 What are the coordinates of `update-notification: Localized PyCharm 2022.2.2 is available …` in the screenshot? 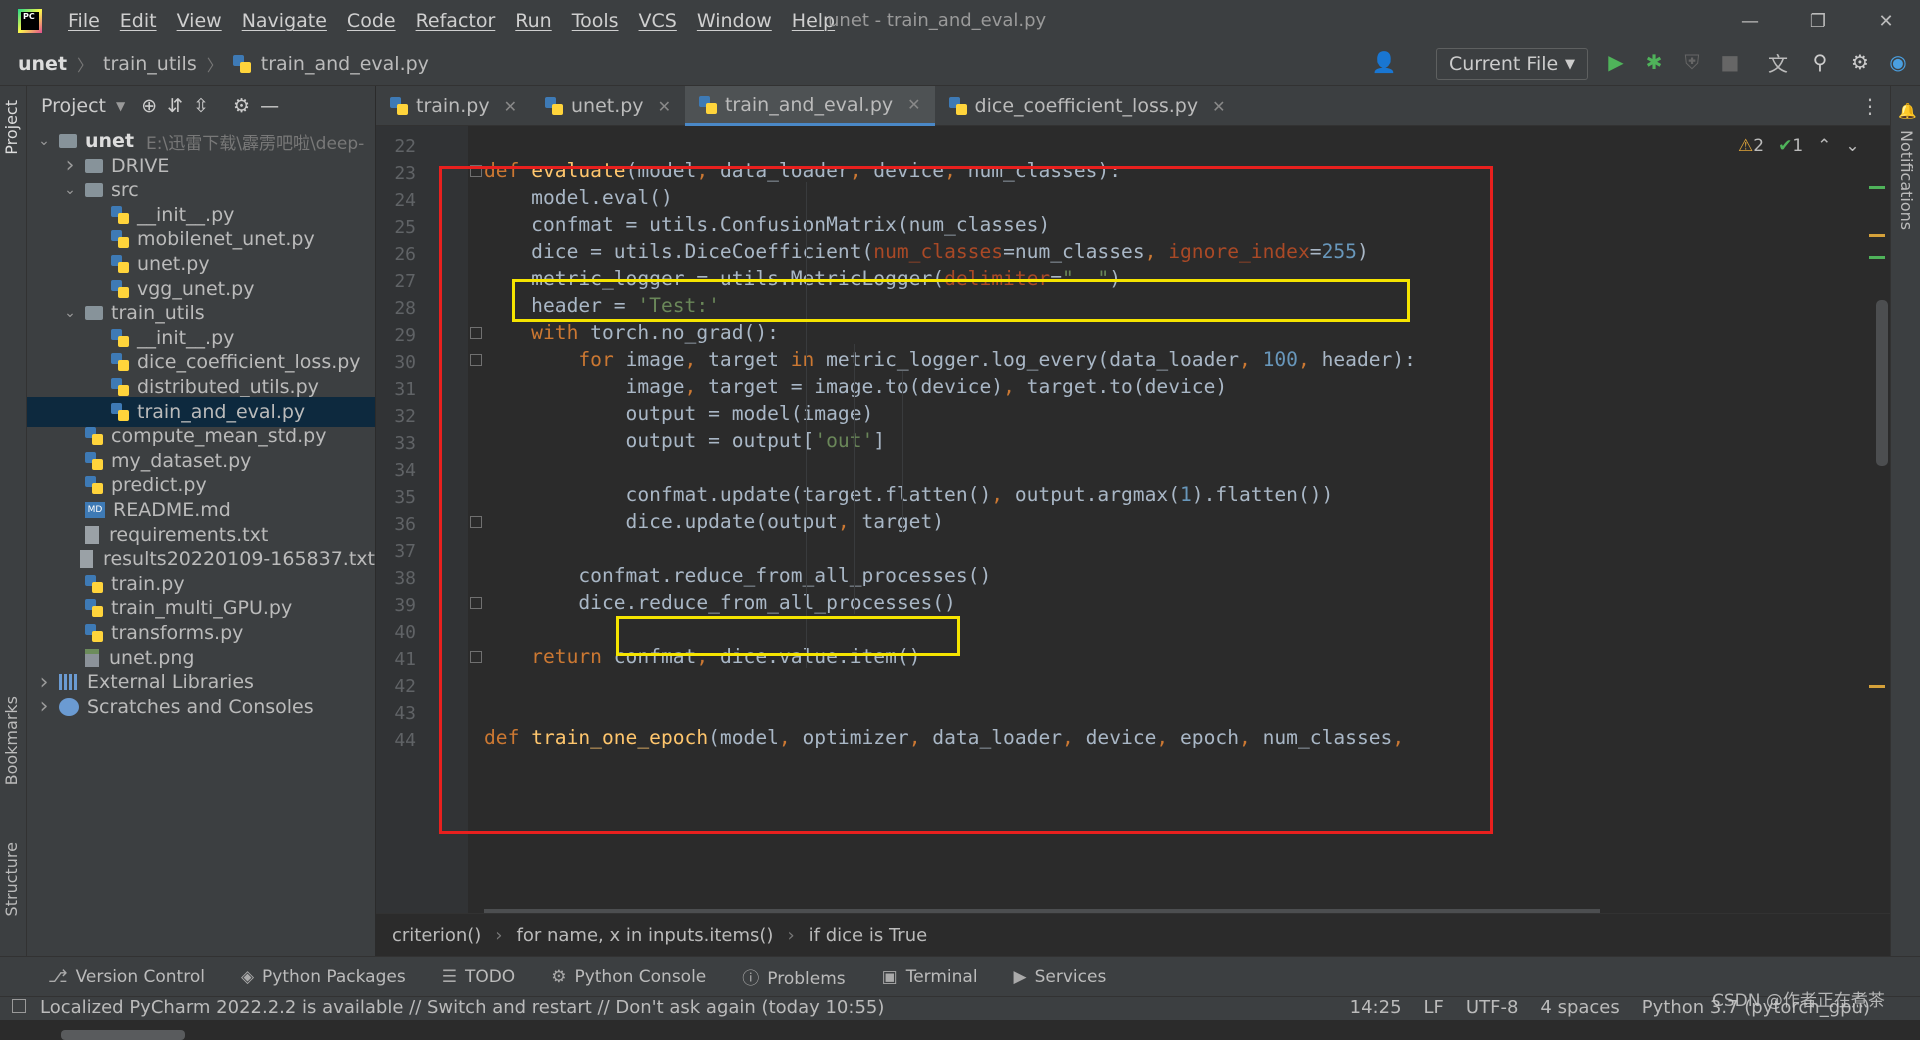 It's located at (462, 1007).